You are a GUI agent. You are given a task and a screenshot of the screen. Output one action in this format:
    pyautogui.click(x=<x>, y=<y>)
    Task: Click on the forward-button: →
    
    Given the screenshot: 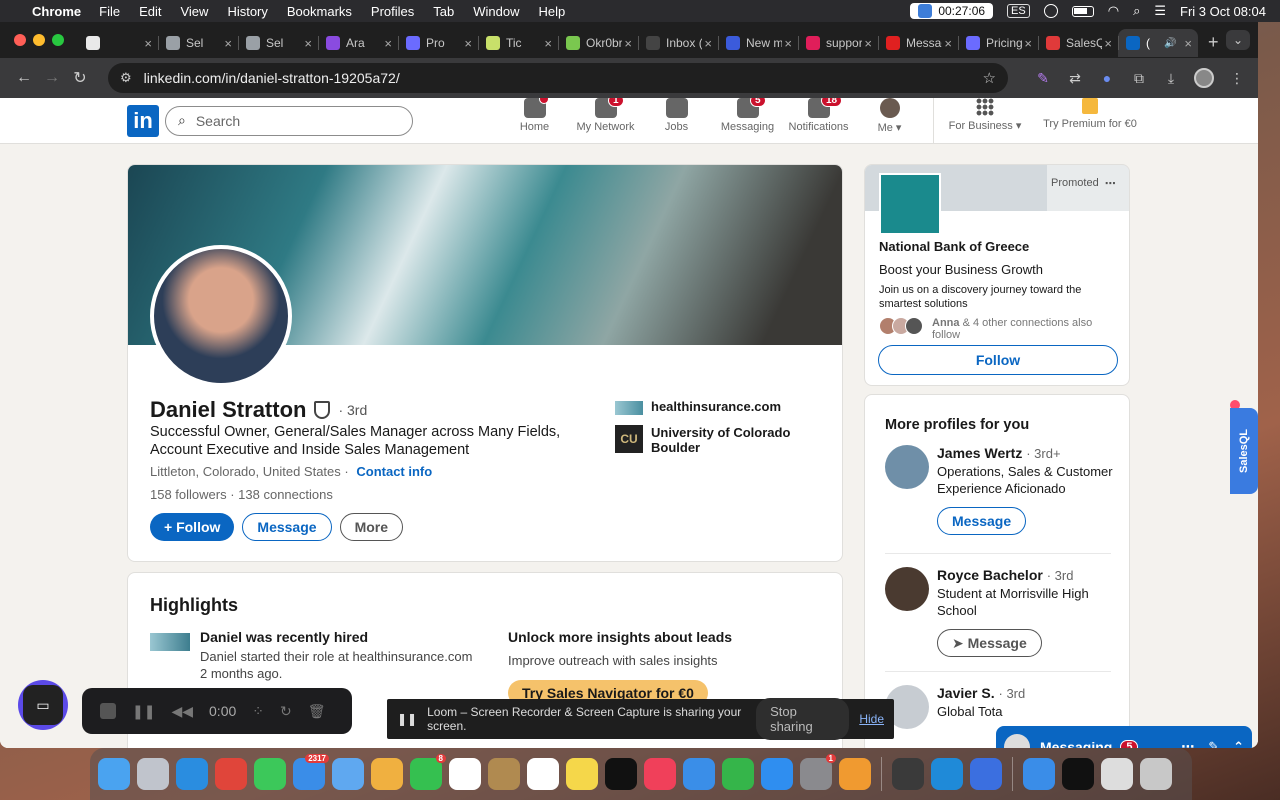 What is the action you would take?
    pyautogui.click(x=52, y=78)
    